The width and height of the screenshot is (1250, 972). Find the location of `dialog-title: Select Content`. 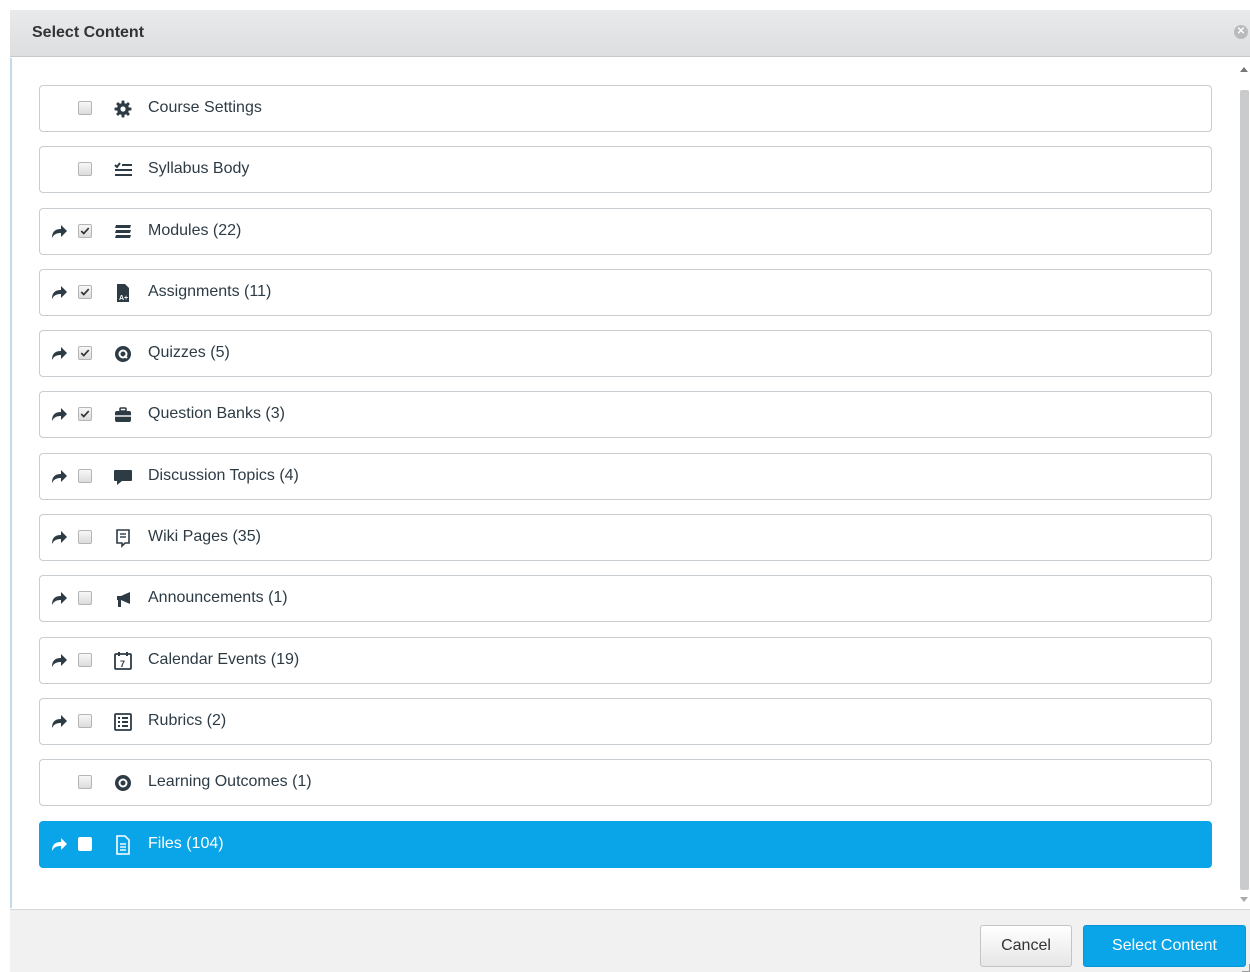

dialog-title: Select Content is located at coordinates (88, 32).